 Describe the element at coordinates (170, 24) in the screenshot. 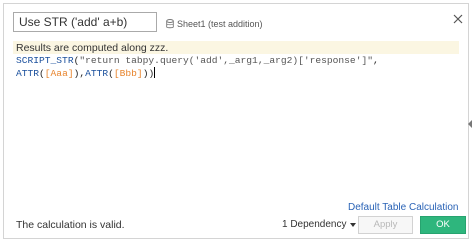

I see `database-icon` at that location.